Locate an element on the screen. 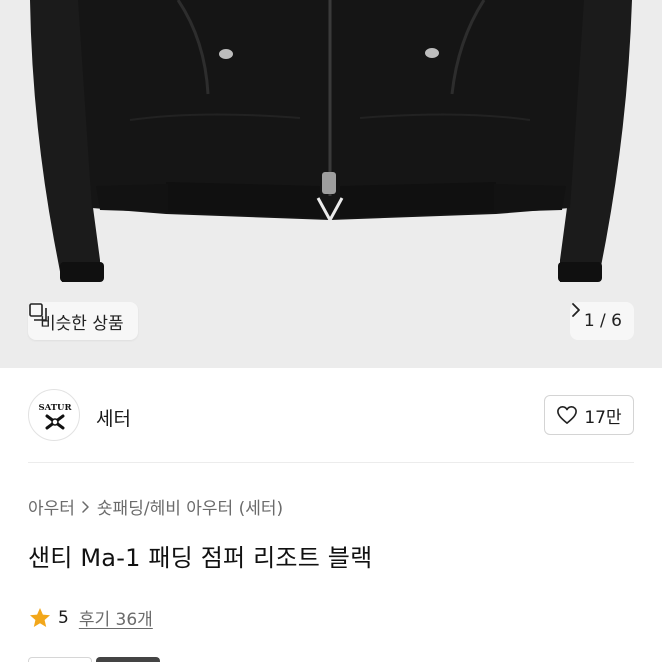 This screenshot has width=662, height=662. brand-name: 세터 is located at coordinates (113, 417).